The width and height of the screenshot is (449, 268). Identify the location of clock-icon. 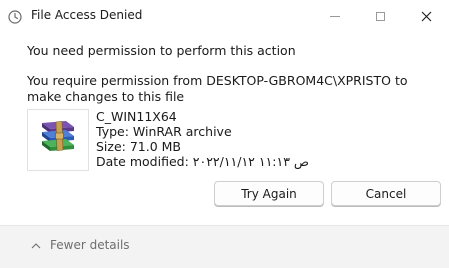
(15, 16).